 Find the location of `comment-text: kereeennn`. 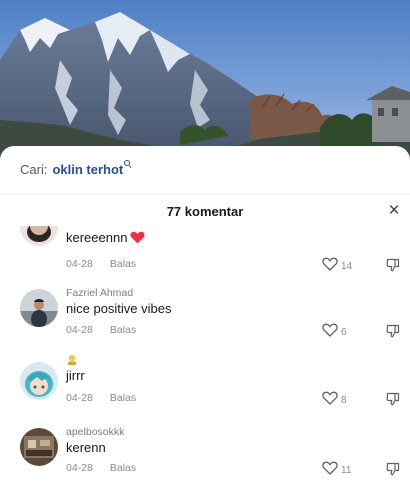

comment-text: kereeennn is located at coordinates (105, 238).